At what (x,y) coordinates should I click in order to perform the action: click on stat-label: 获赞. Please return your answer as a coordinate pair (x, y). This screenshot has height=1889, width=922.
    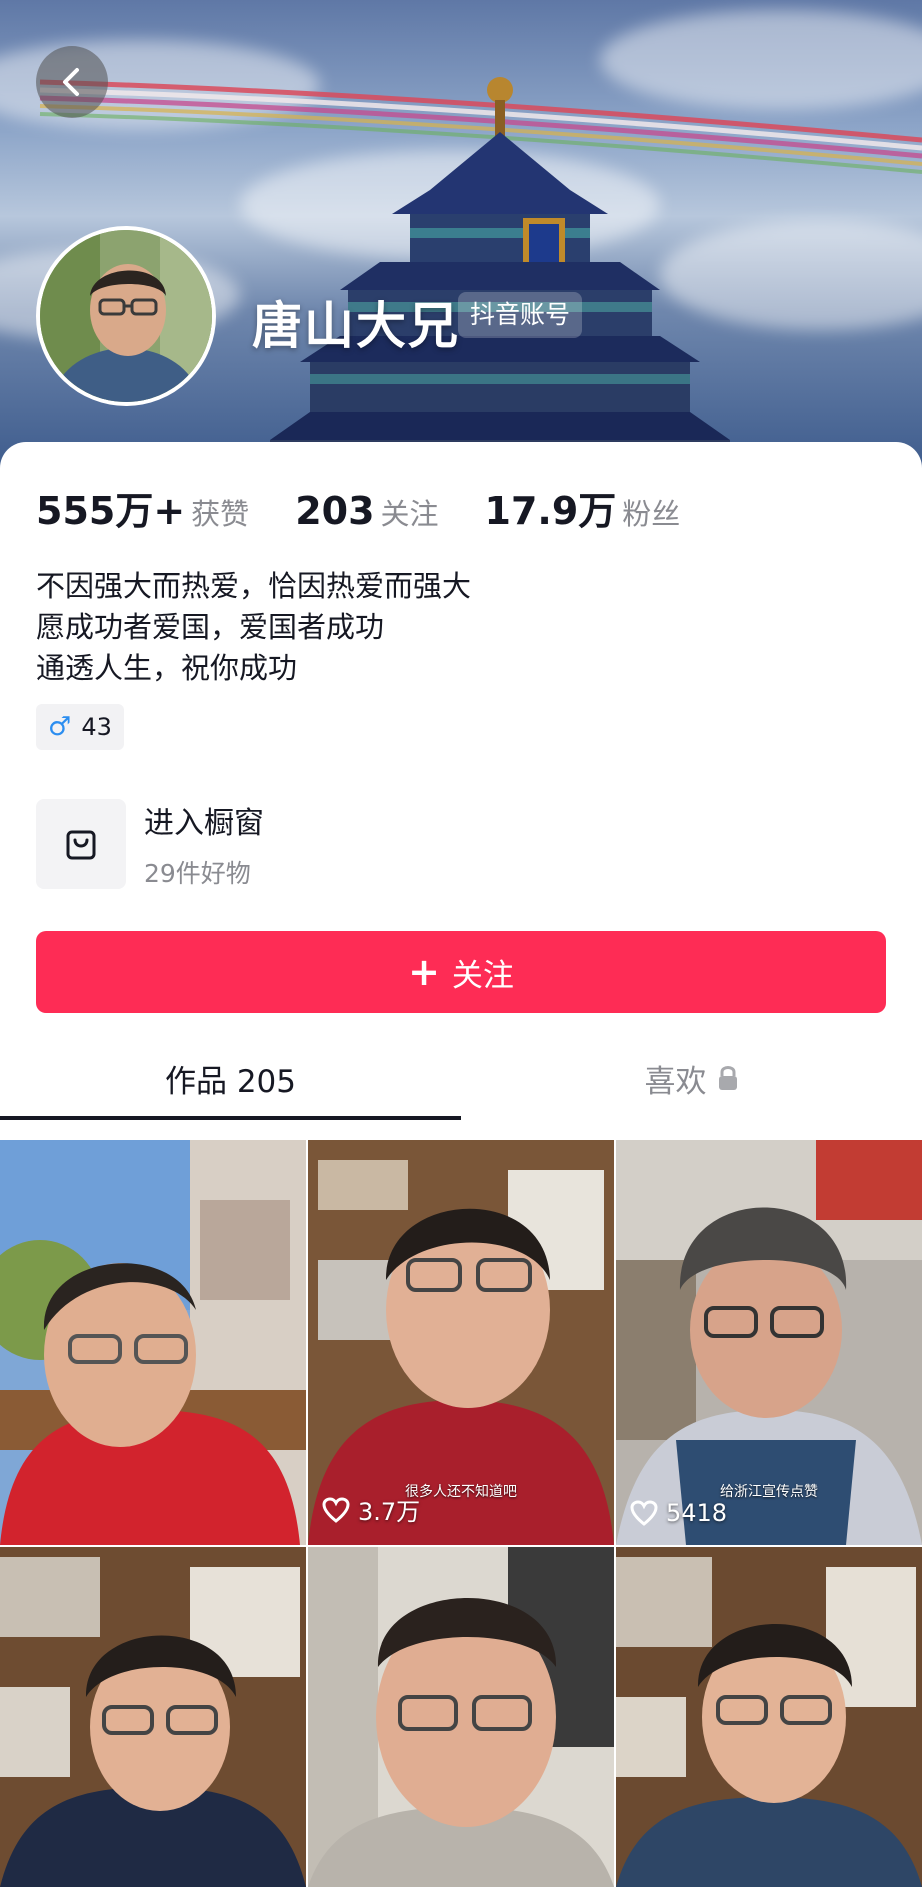
    Looking at the image, I should click on (220, 514).